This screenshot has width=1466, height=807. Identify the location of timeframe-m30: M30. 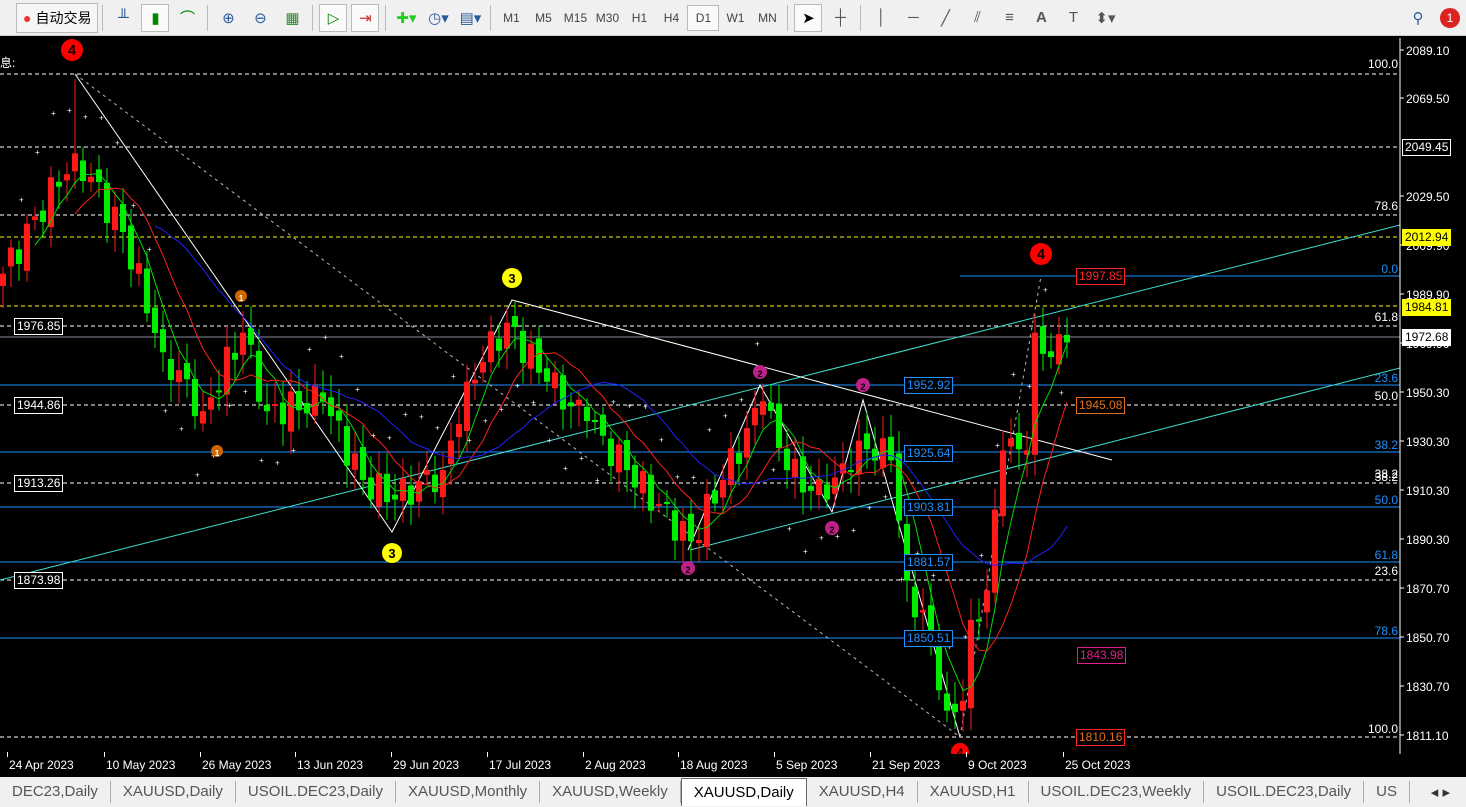
(607, 18).